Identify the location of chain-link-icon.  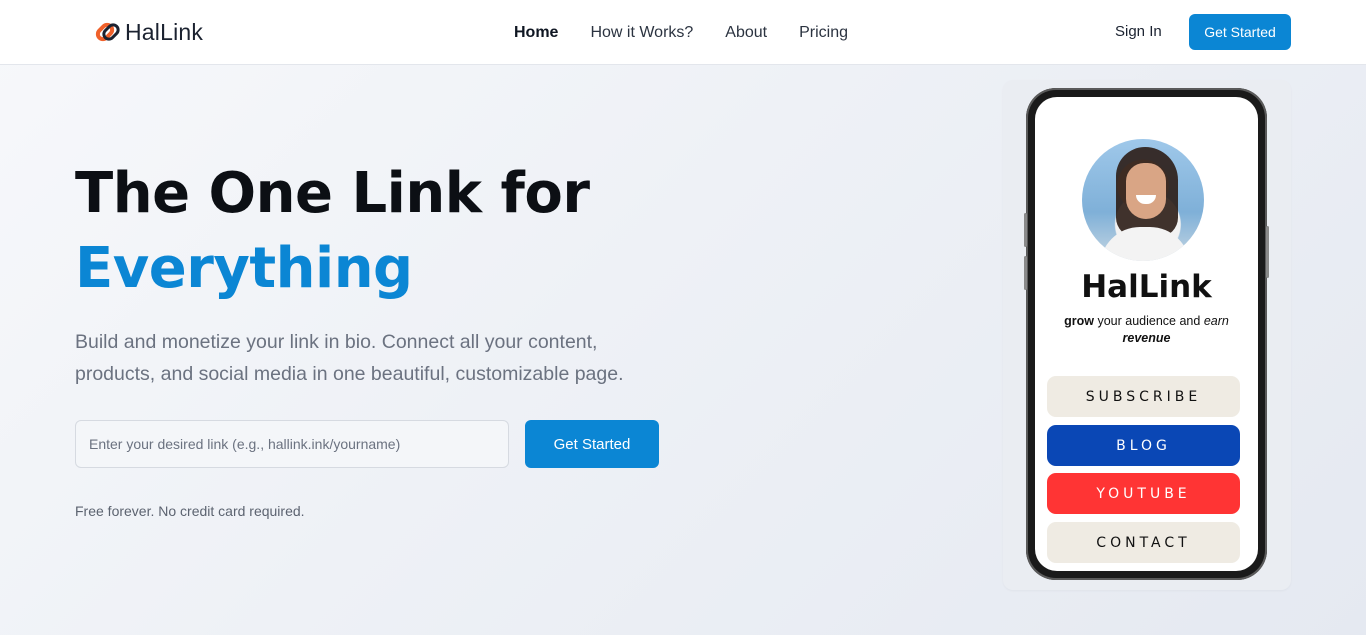
(107, 32).